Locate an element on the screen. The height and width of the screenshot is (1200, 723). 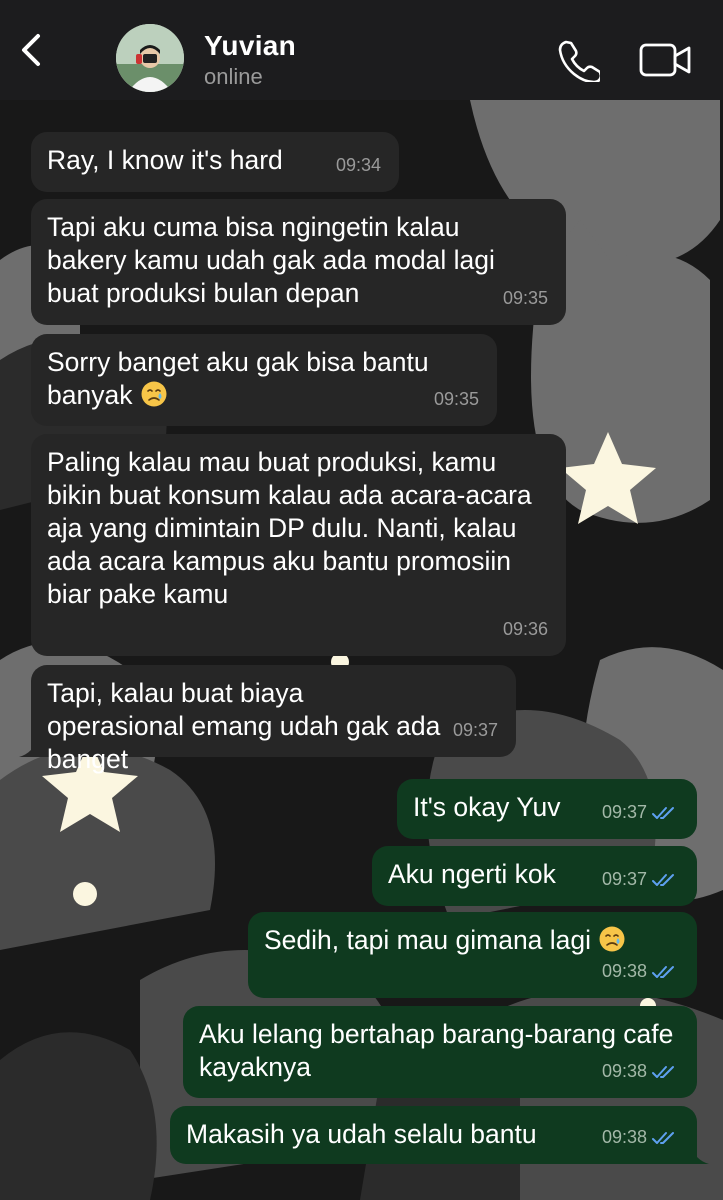
voice-call-button is located at coordinates (579, 61).